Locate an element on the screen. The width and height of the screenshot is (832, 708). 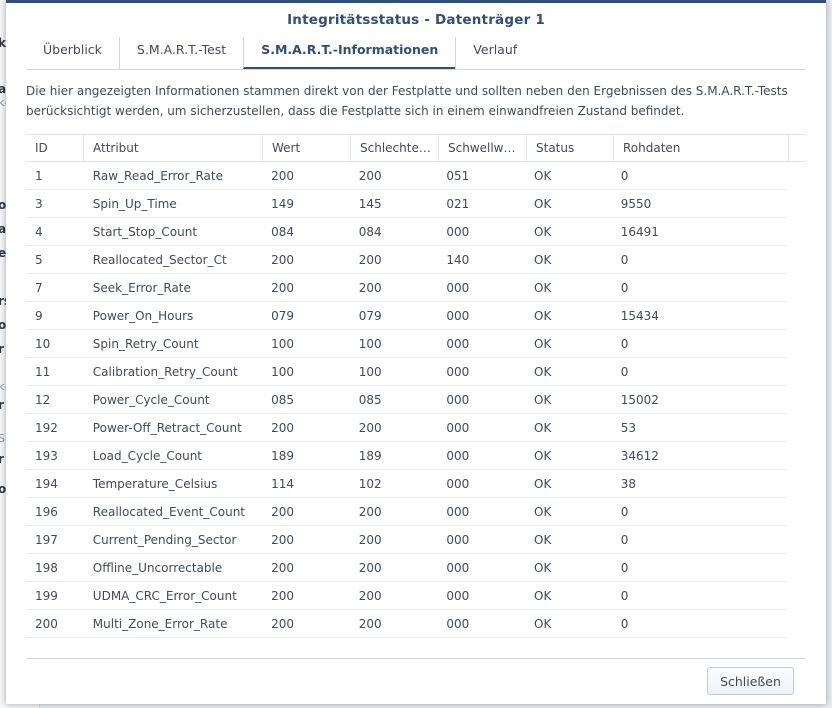
table-row: 7 Seek_Error_Rate 200 200 000 OK 0 is located at coordinates (406, 288).